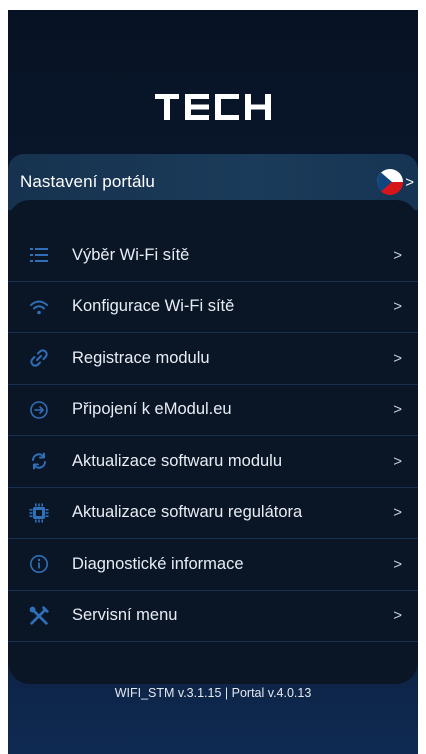 The image size is (426, 754). I want to click on menu-item-diagnostics: Diagnostické informace >, so click(213, 565).